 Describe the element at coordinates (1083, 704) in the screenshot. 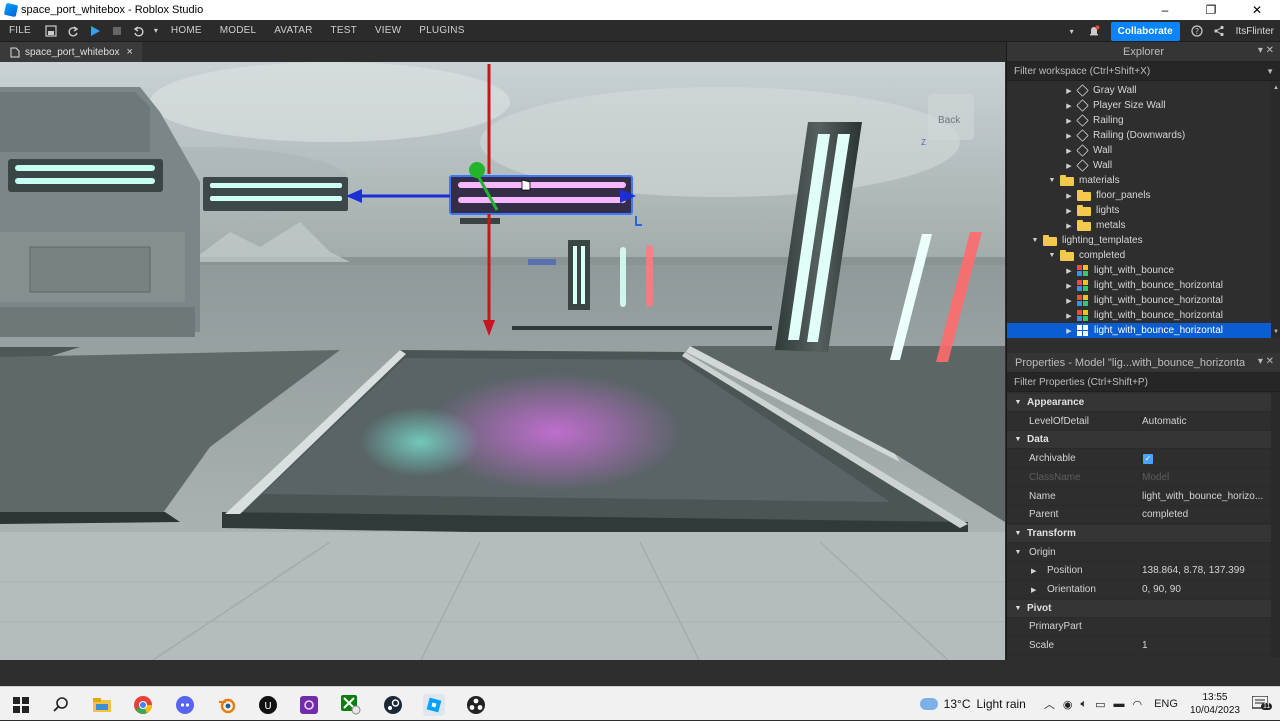

I see `speaker-icon: 🔈︎` at that location.